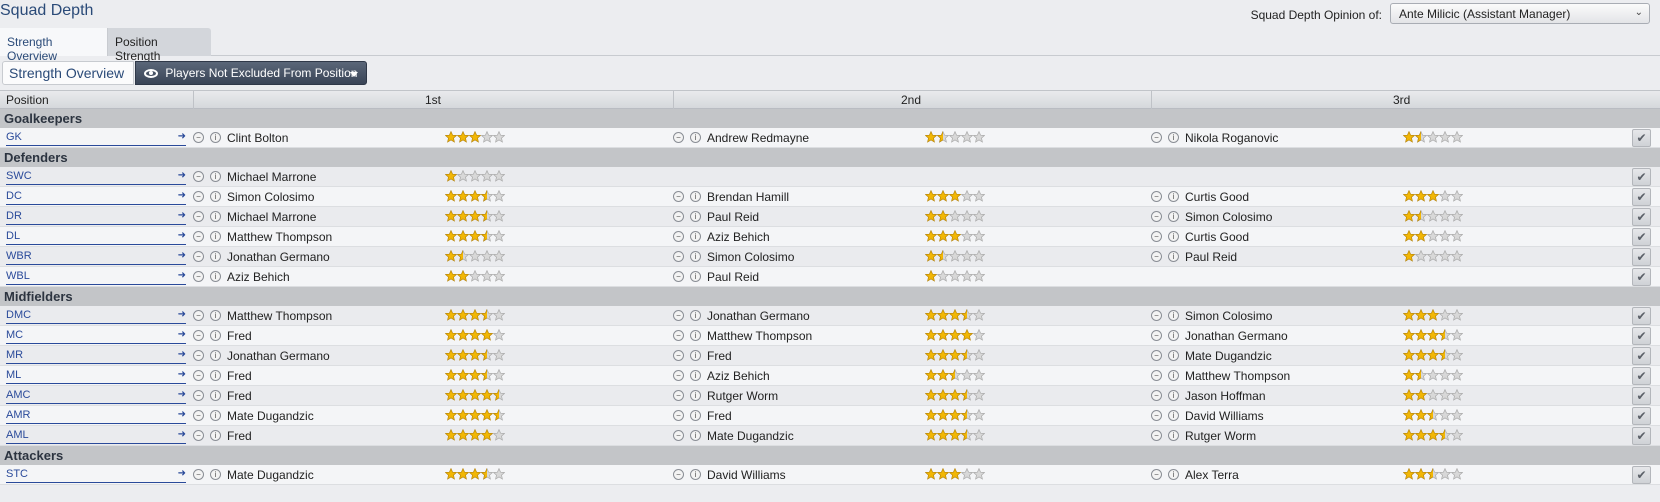 This screenshot has width=1660, height=502. Describe the element at coordinates (54, 45) in the screenshot. I see `tab-strength-overview: Strength Overview` at that location.